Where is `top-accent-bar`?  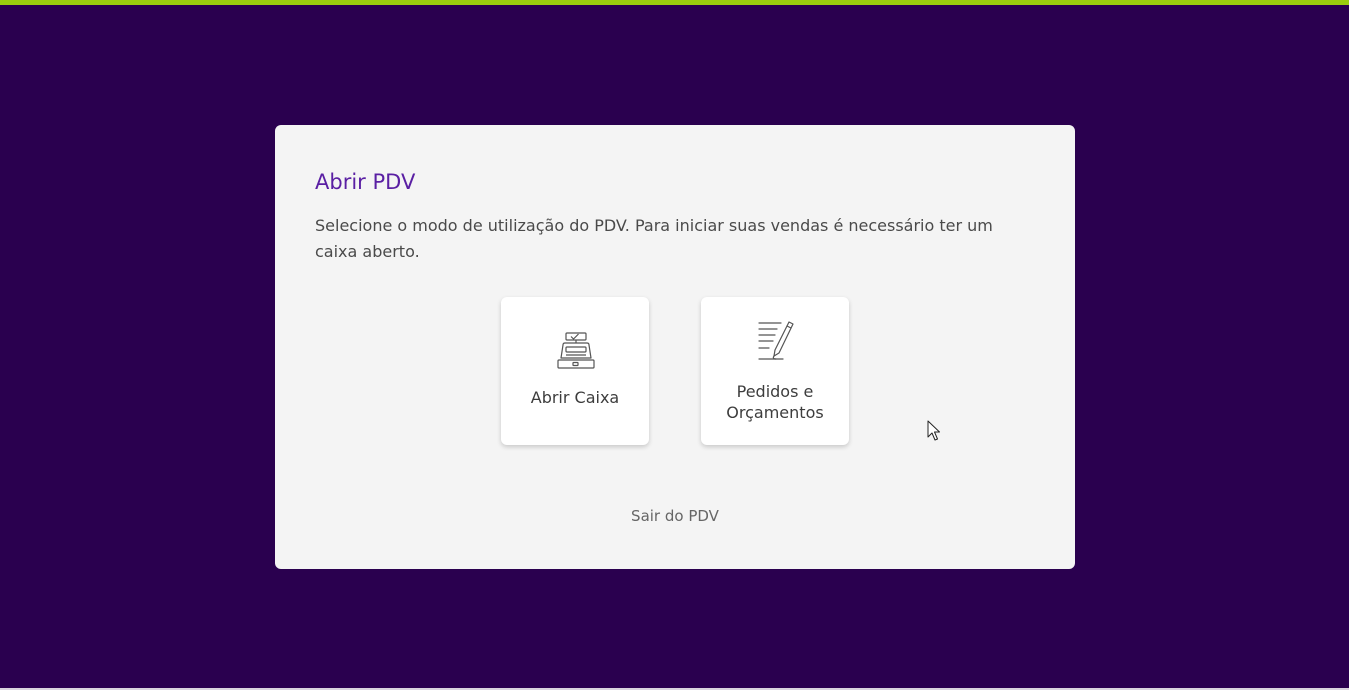 top-accent-bar is located at coordinates (674, 2).